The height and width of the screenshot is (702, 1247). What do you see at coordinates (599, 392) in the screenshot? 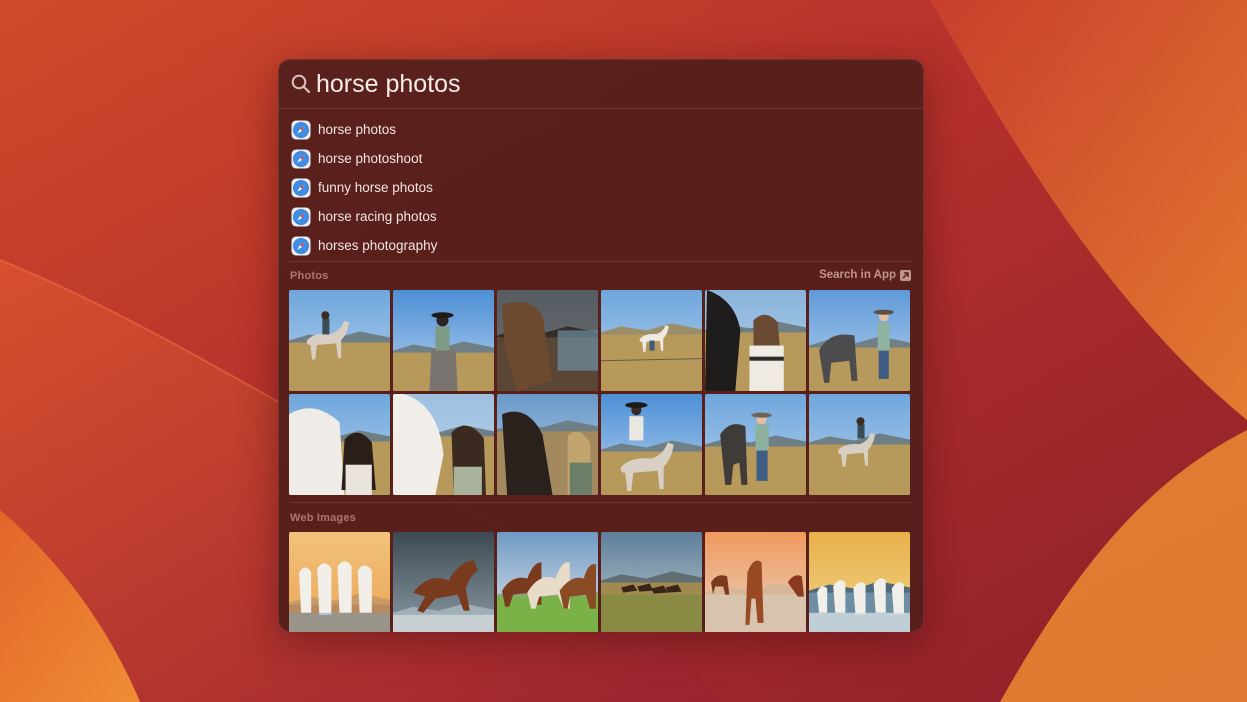
I see `photos-grid` at bounding box center [599, 392].